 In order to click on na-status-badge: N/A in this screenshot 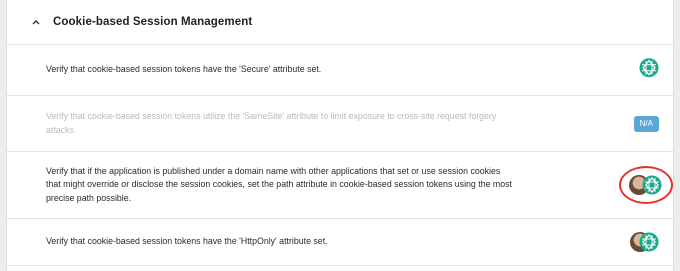, I will do `click(646, 123)`.